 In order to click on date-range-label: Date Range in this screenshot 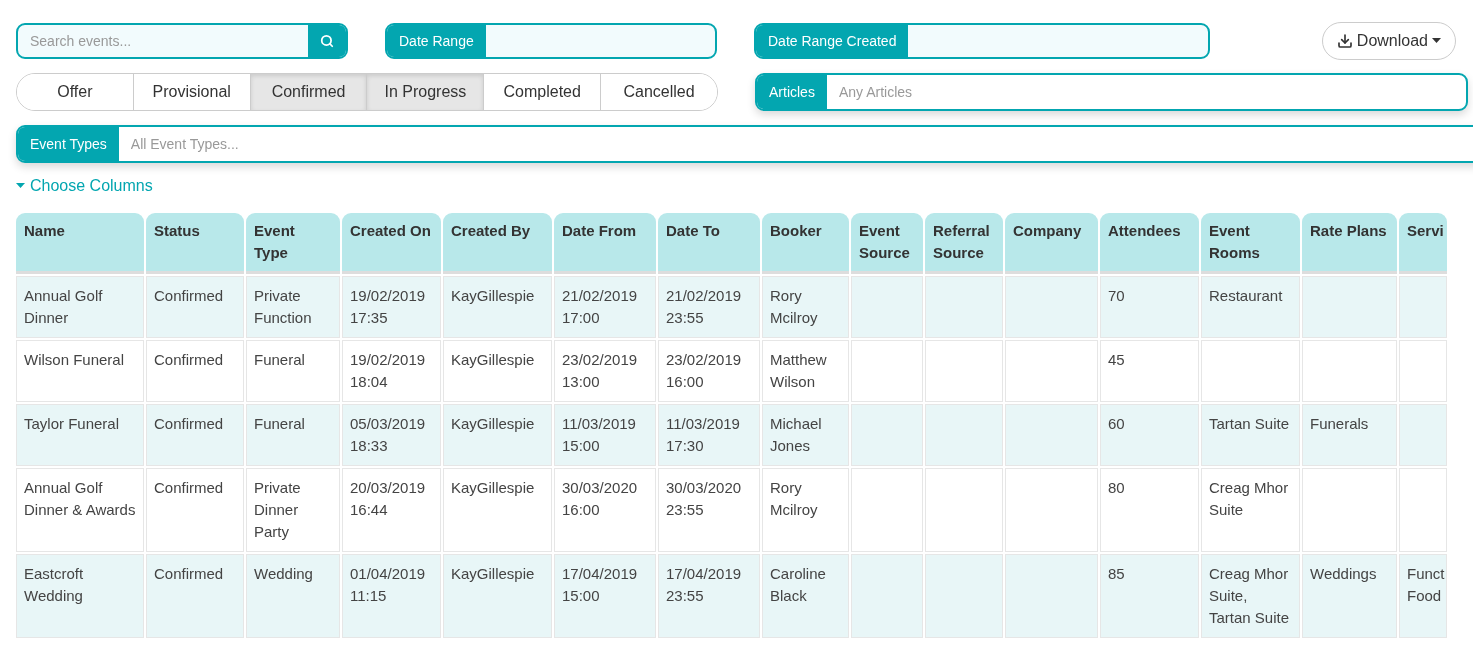, I will do `click(436, 41)`.